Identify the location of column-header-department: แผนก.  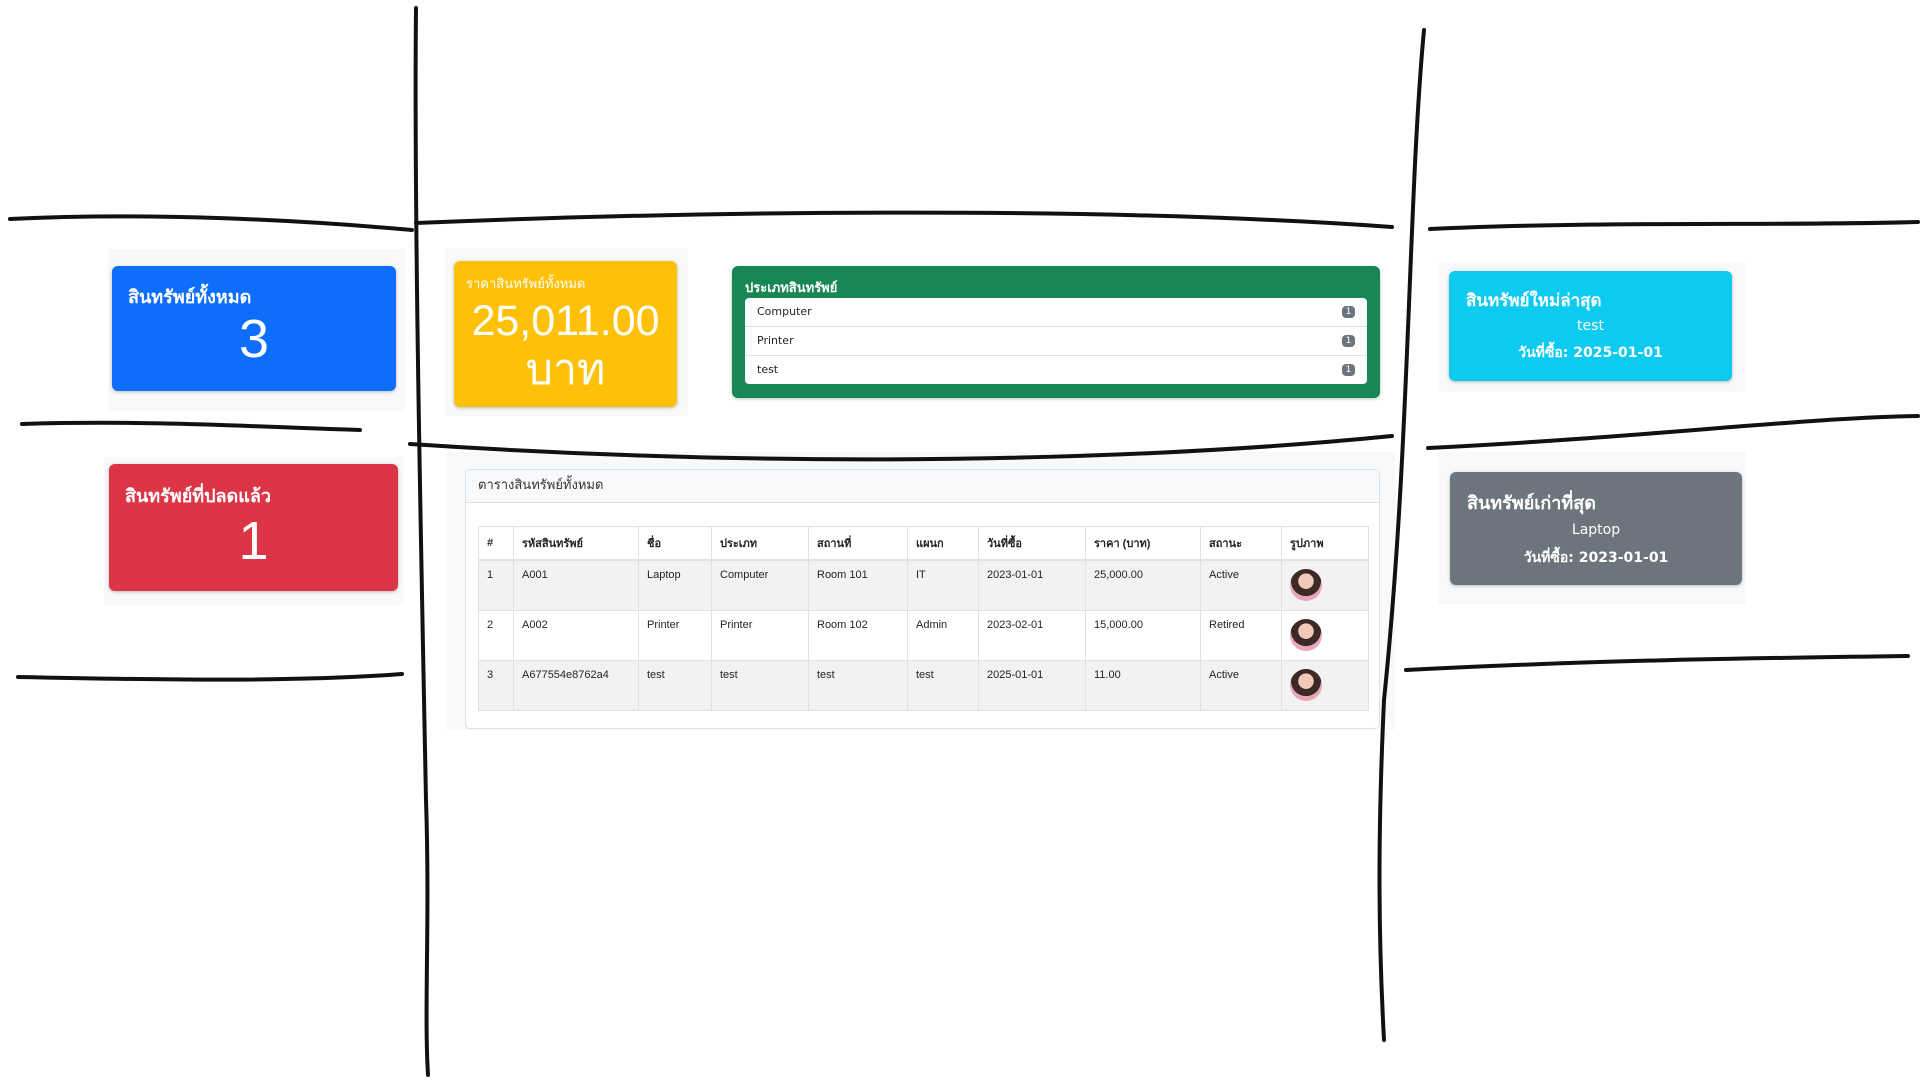
(943, 543).